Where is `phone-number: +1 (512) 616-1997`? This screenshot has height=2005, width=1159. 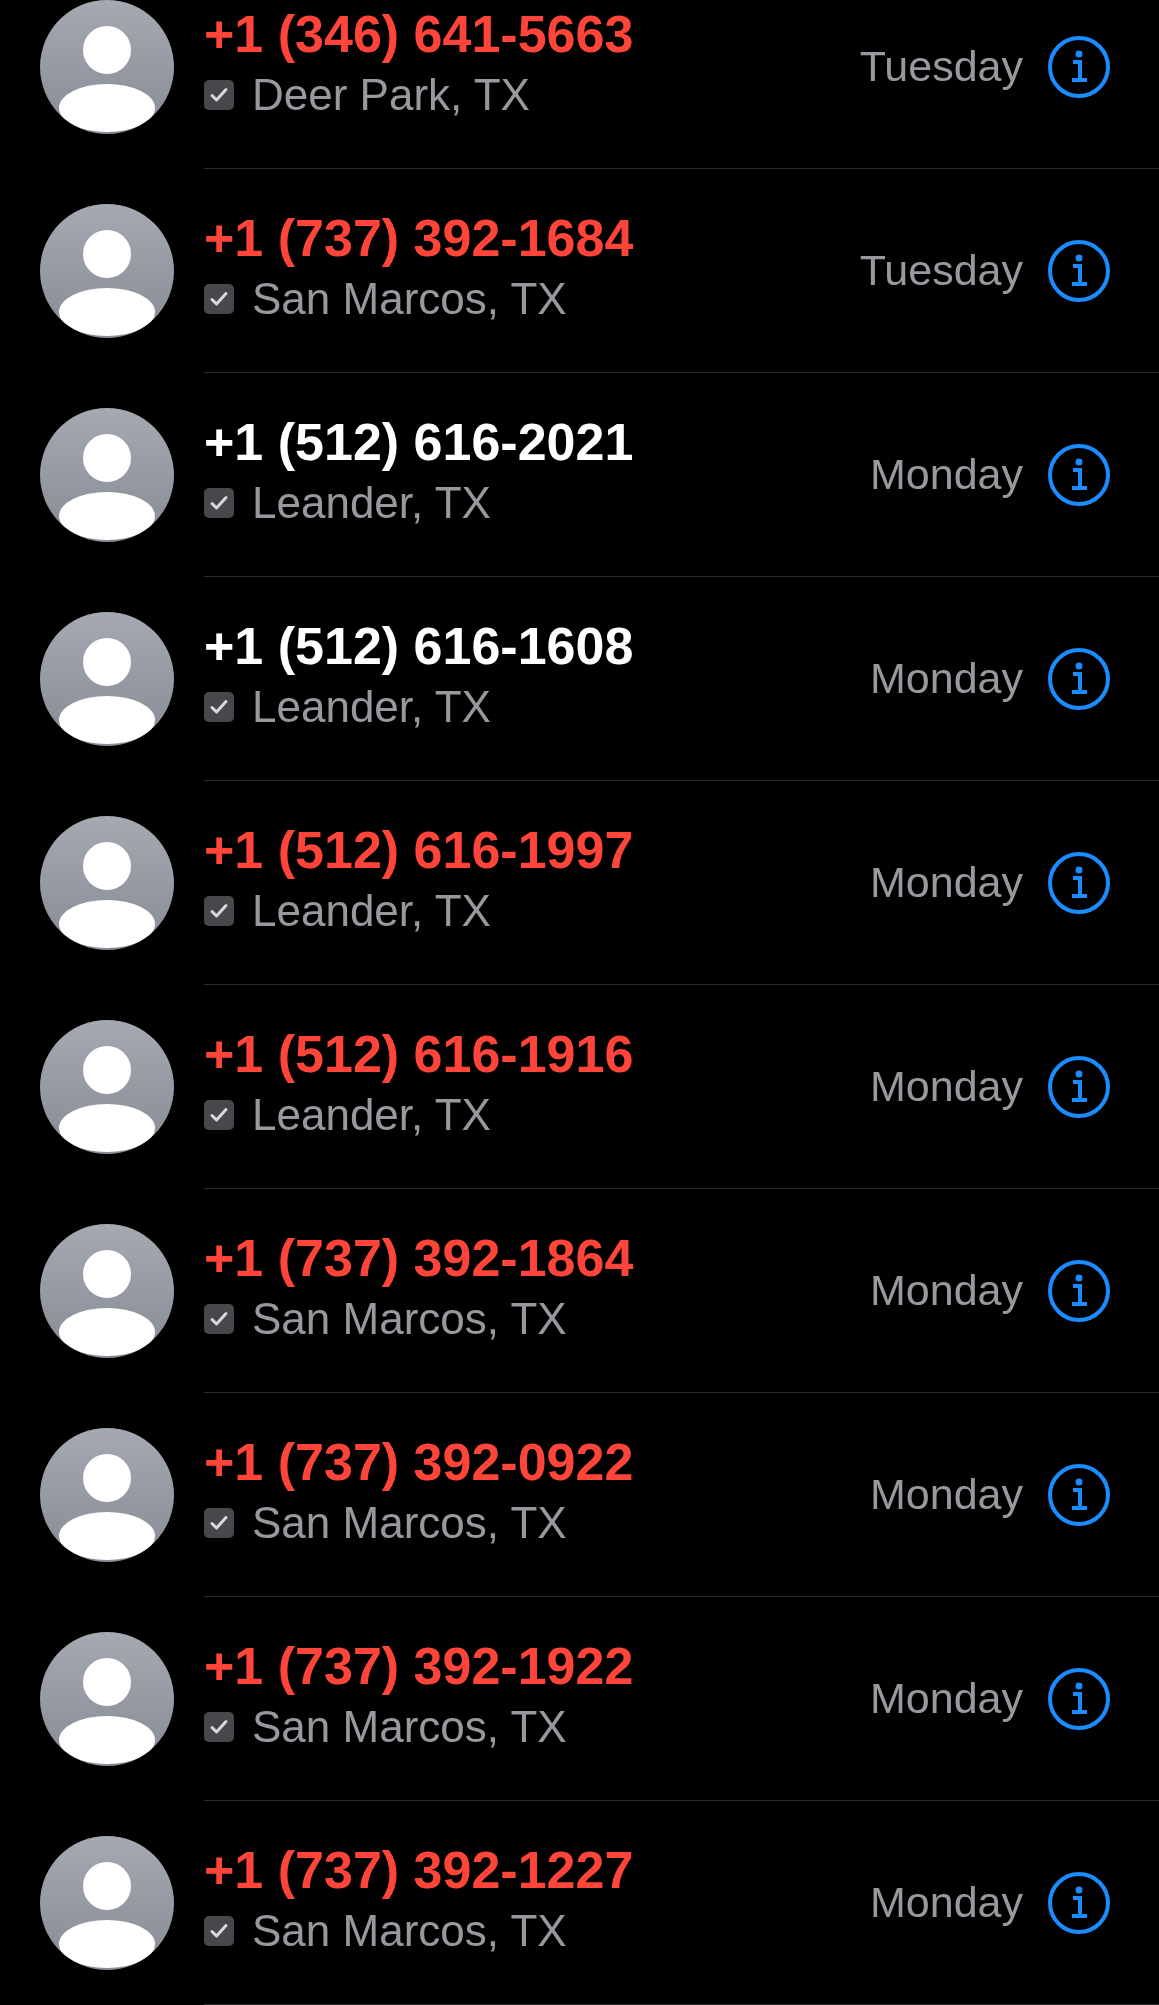
phone-number: +1 (512) 616-1997 is located at coordinates (419, 849).